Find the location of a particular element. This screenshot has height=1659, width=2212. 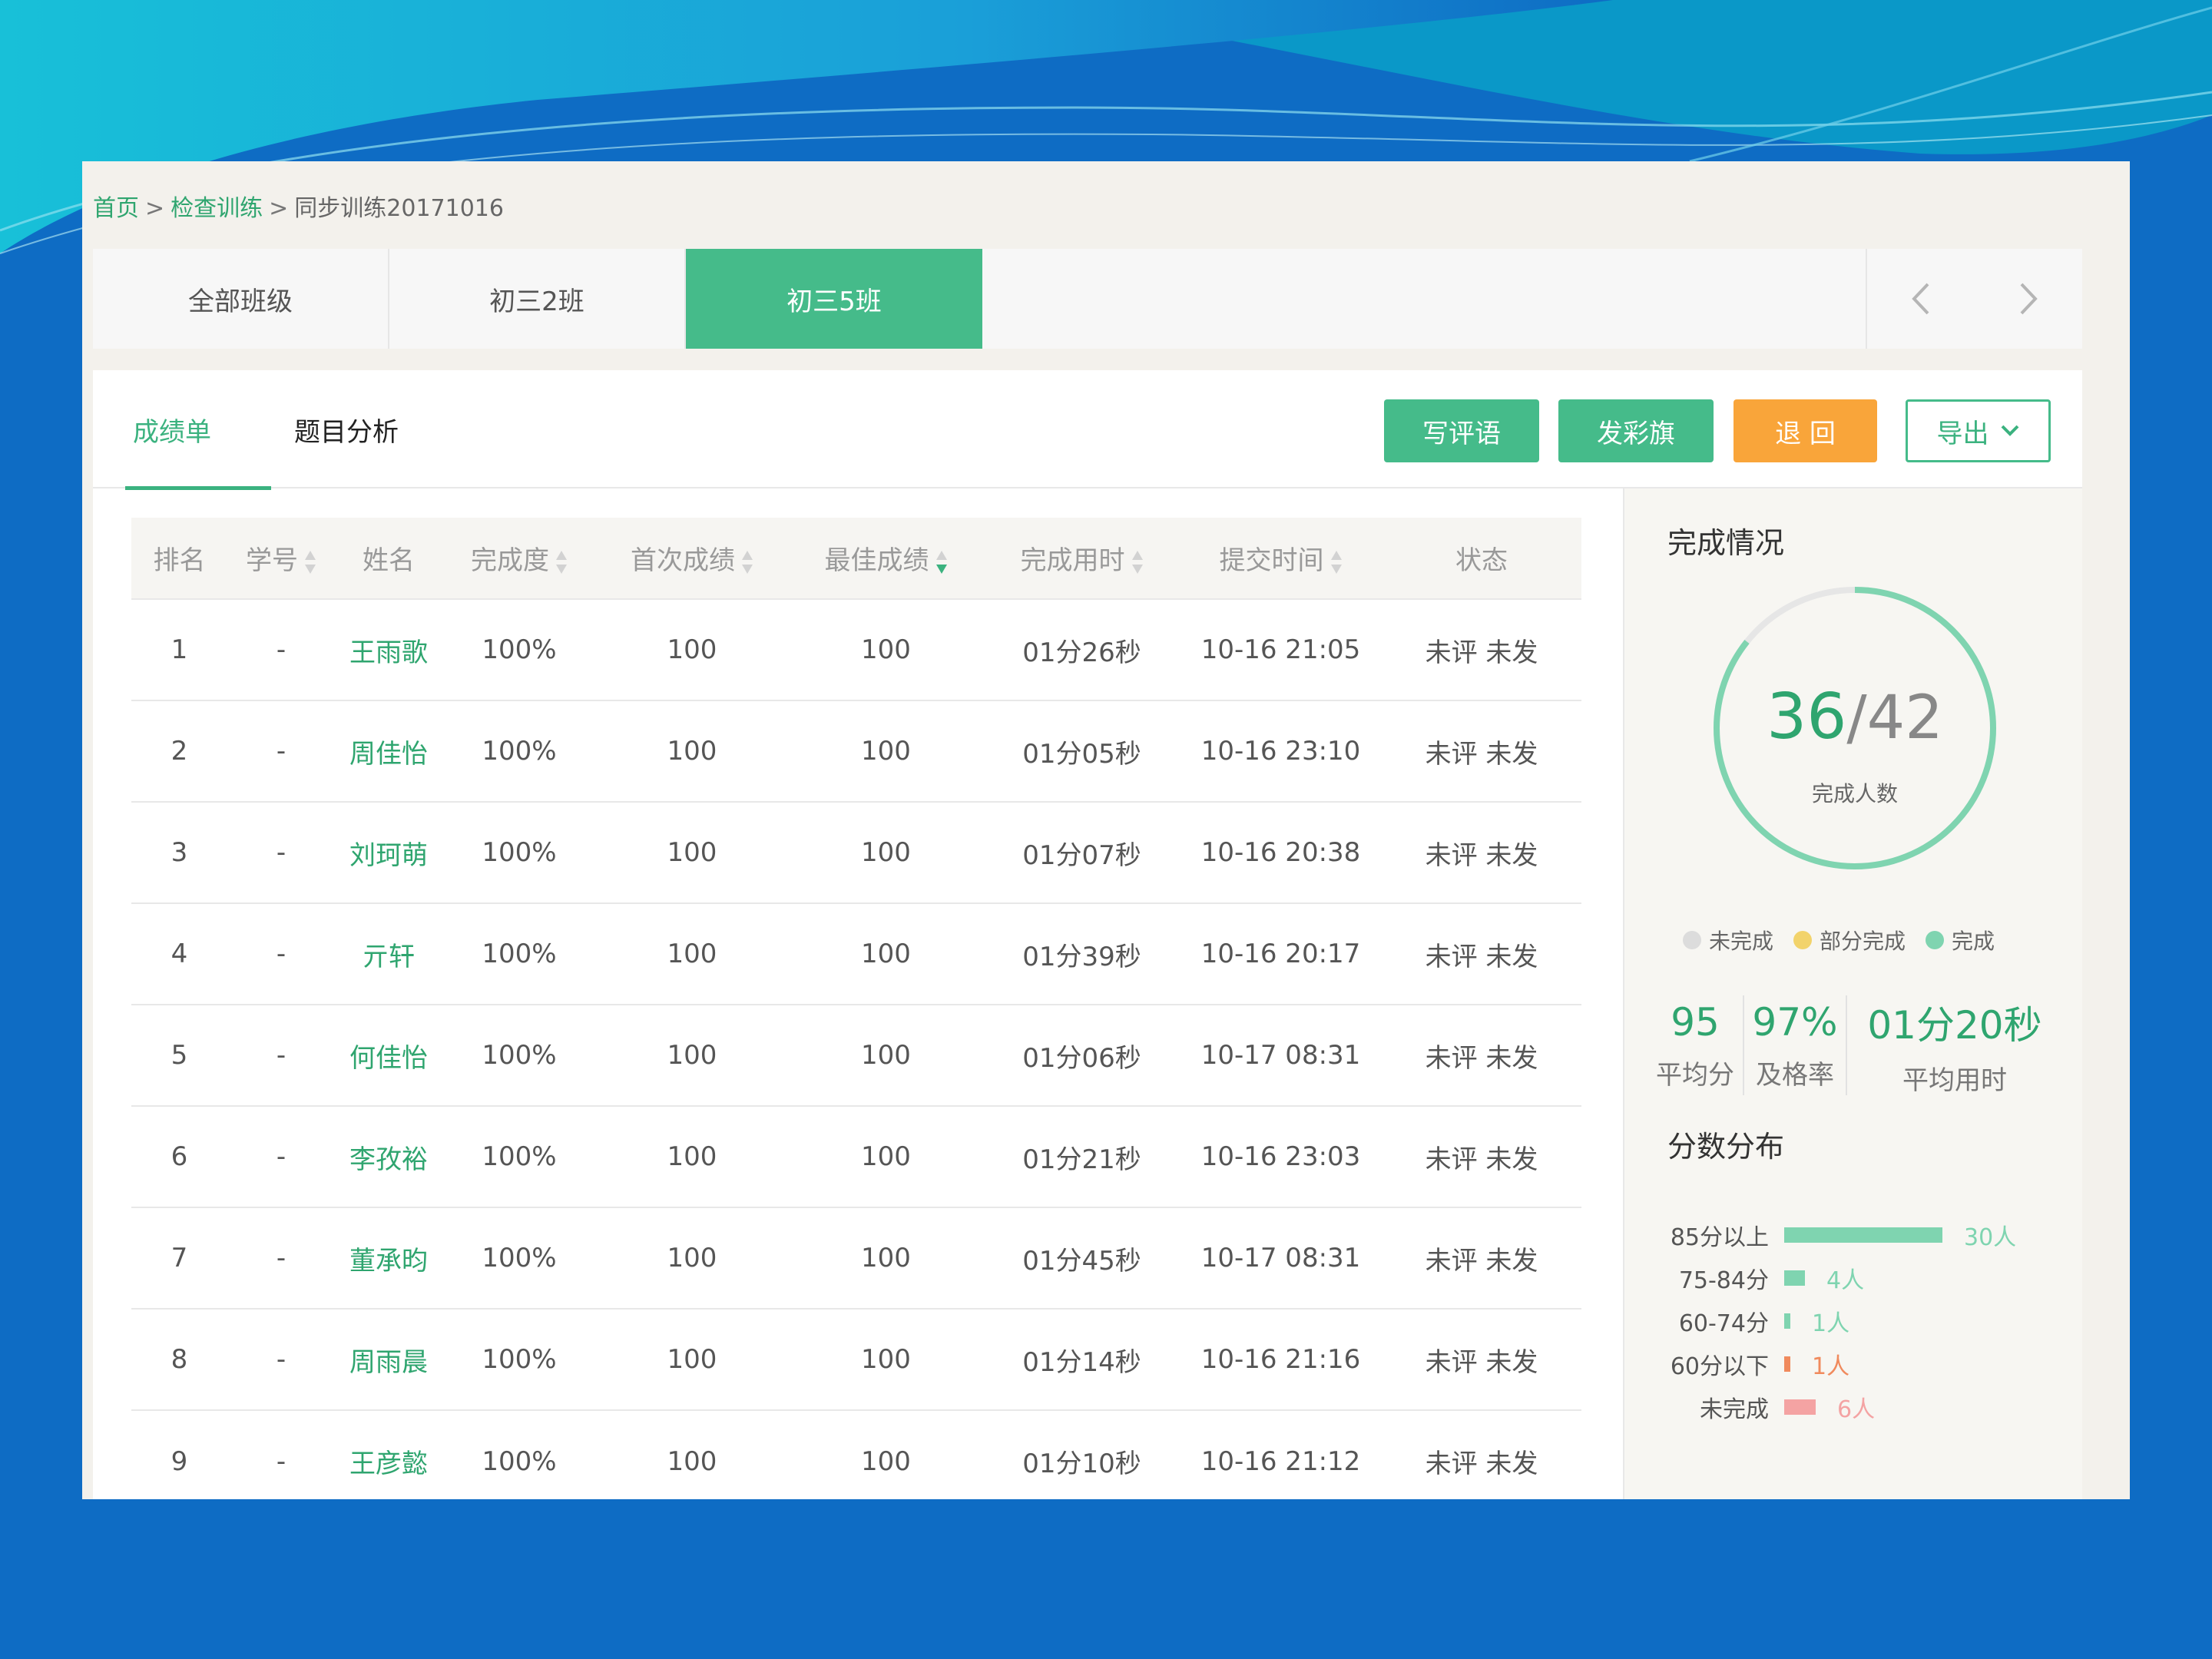

col-best-score: 最佳成绩 is located at coordinates (886, 559).